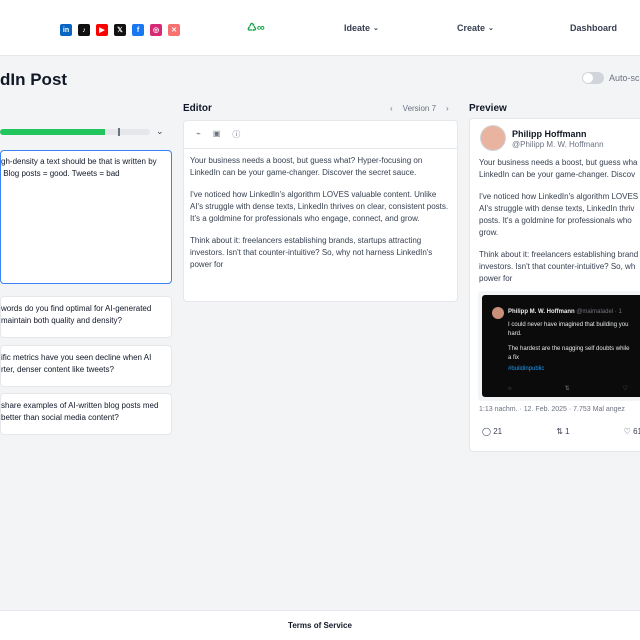 Image resolution: width=640 pixels, height=640 pixels. What do you see at coordinates (236, 134) in the screenshot?
I see `info-icon: ⓘ` at bounding box center [236, 134].